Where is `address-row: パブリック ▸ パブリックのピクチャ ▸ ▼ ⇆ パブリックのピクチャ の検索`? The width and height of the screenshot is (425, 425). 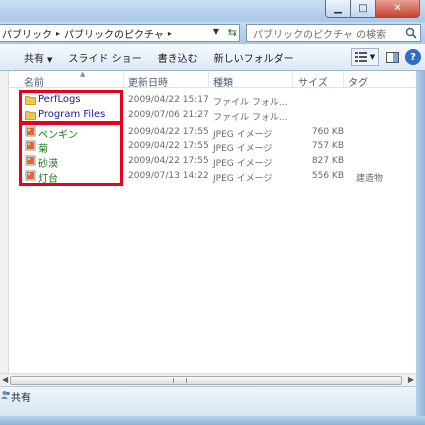 address-row: パブリック ▸ パブリックのピクチャ ▸ ▼ ⇆ パブリックのピクチャ の検索 is located at coordinates (212, 33).